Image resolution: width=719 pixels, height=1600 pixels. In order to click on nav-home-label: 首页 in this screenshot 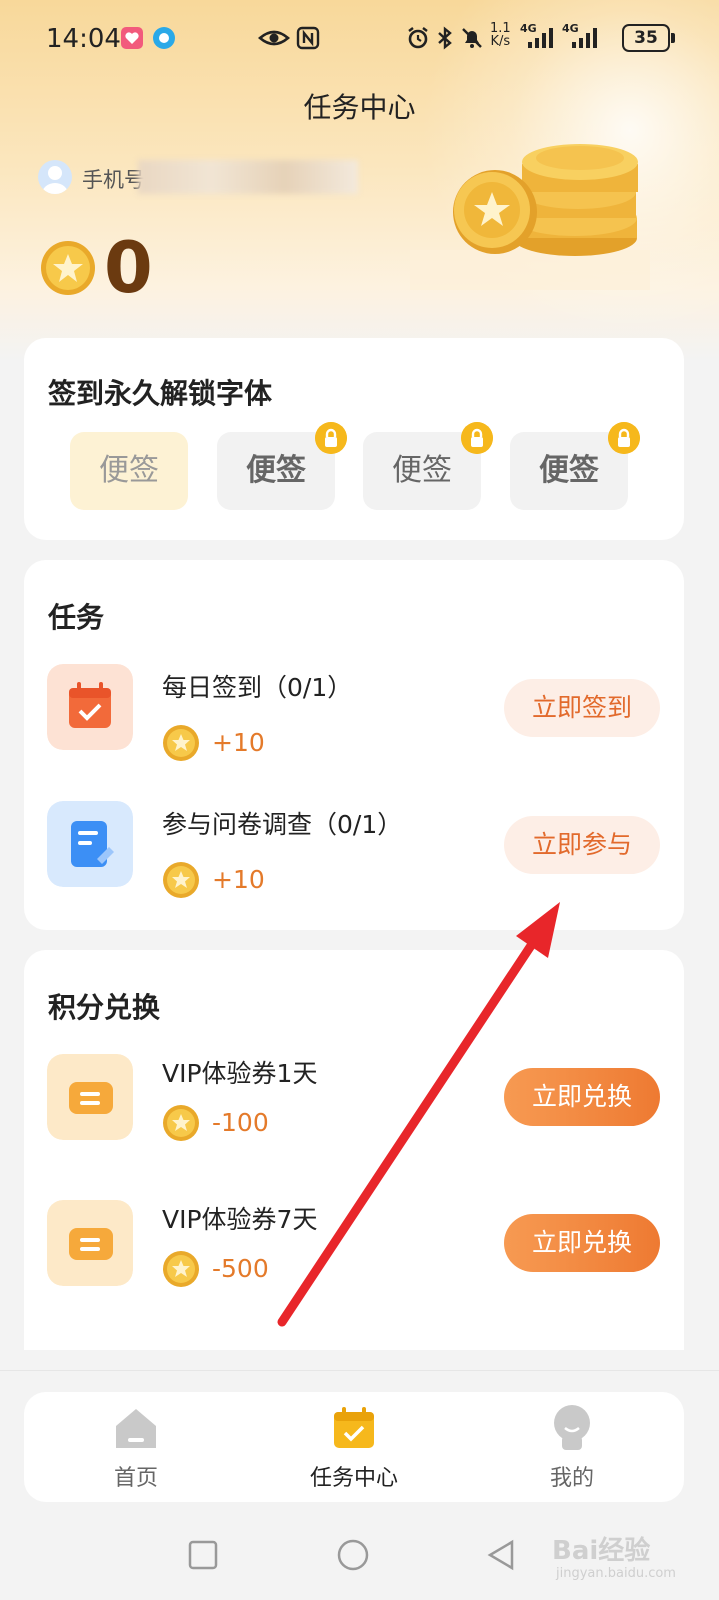, I will do `click(135, 1478)`.